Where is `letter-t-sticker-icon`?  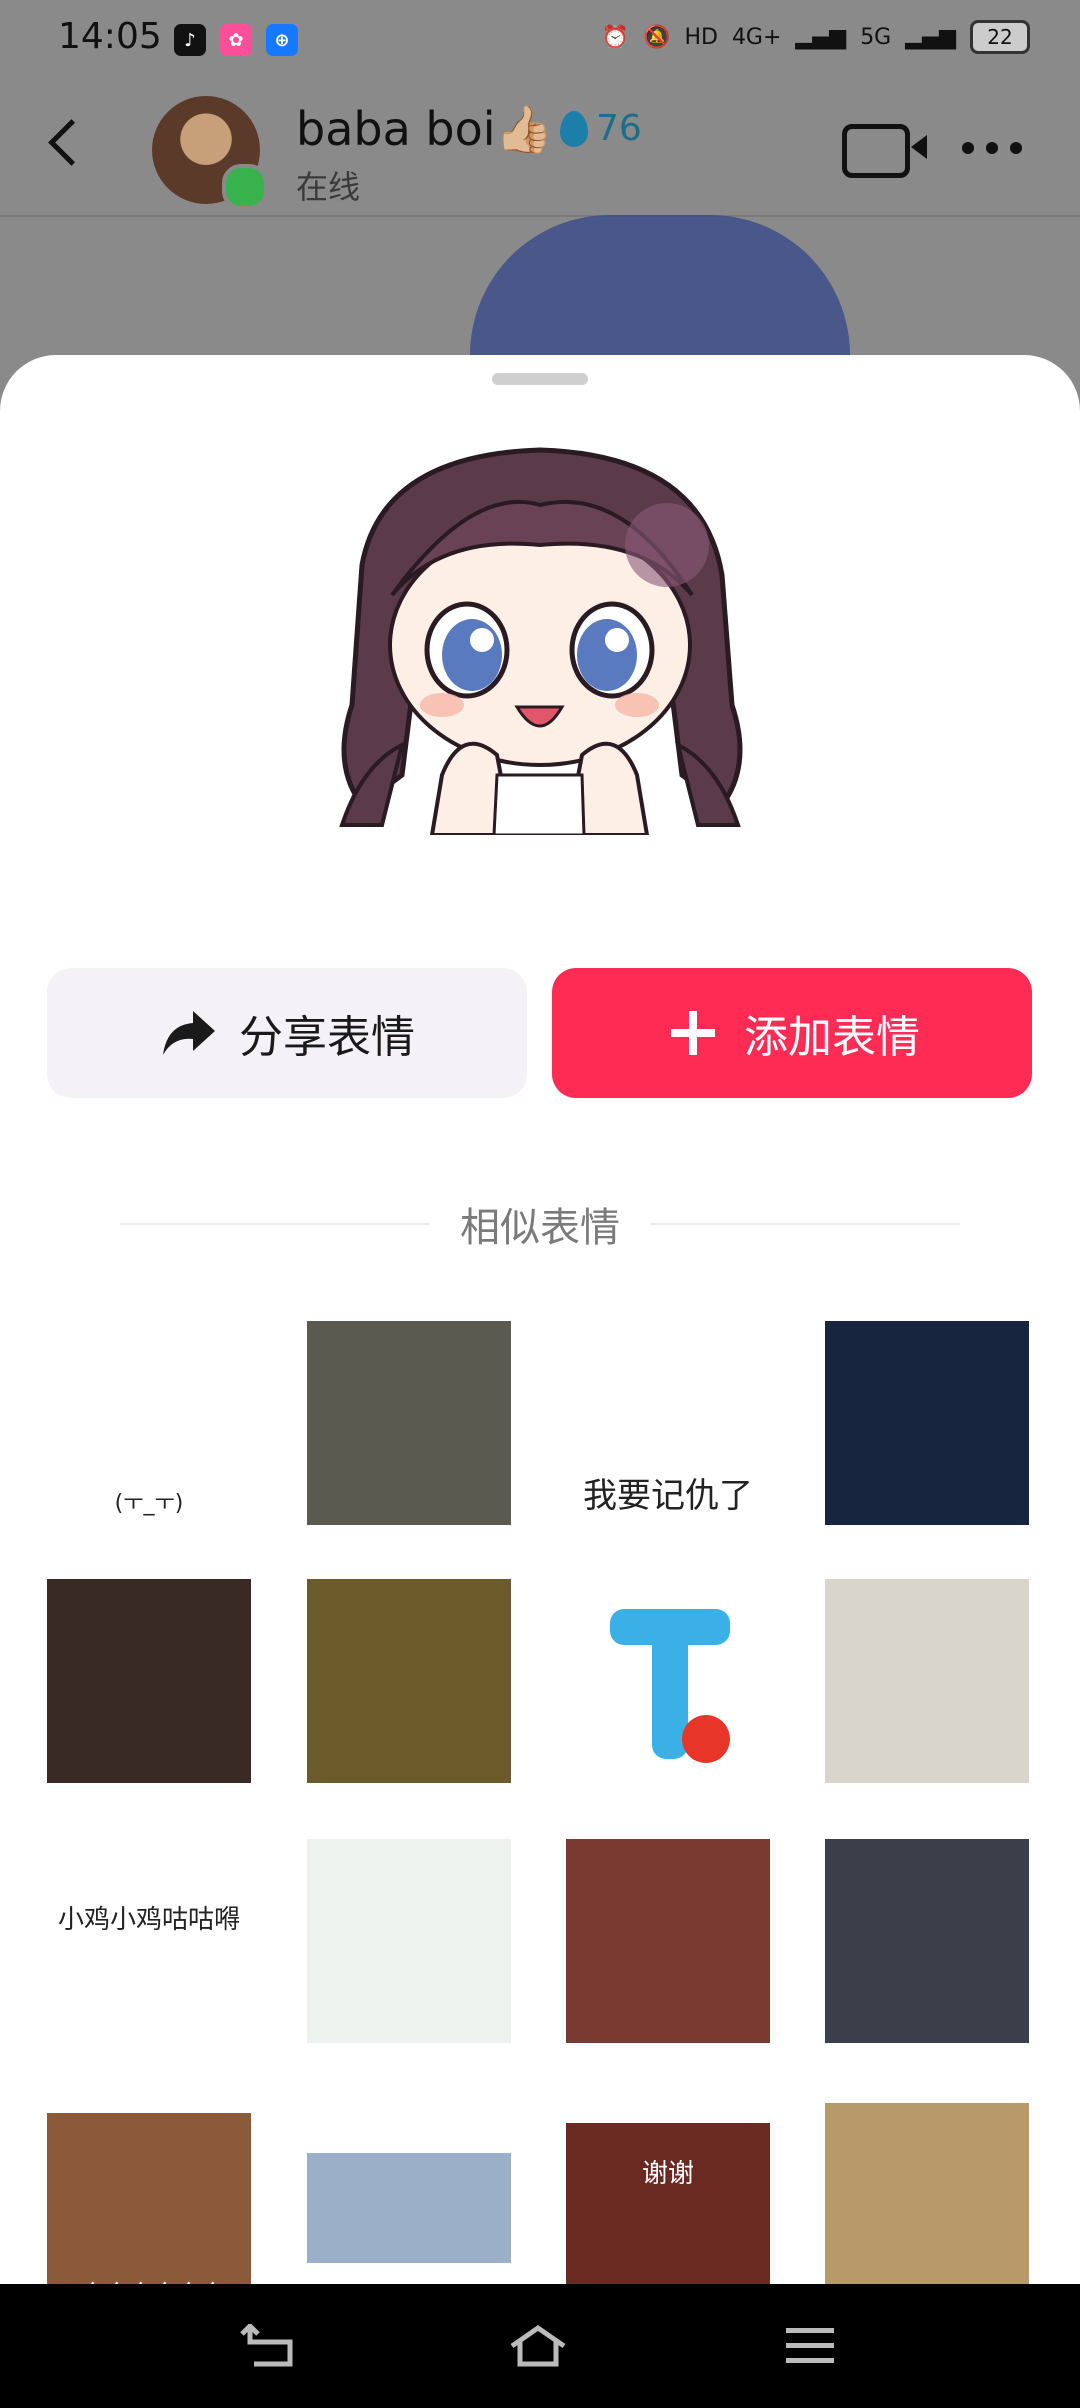 letter-t-sticker-icon is located at coordinates (670, 1686).